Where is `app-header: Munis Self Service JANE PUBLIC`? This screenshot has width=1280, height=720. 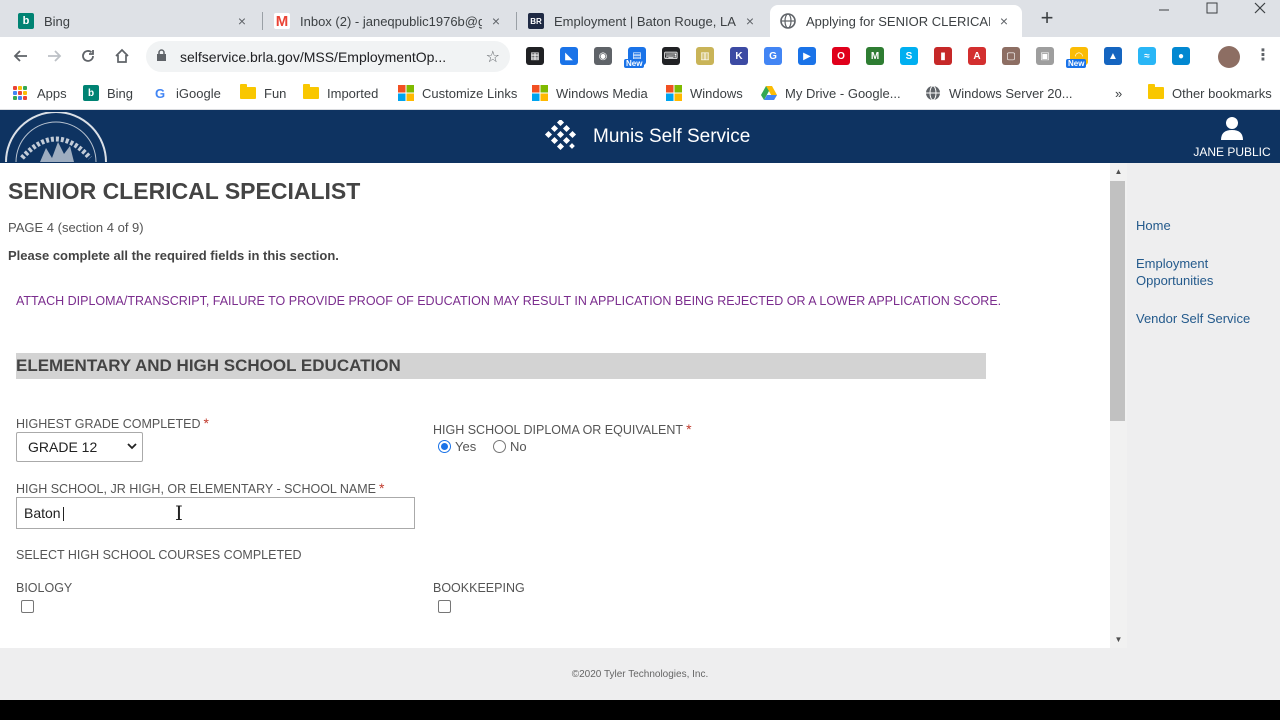
app-header: Munis Self Service JANE PUBLIC is located at coordinates (640, 136).